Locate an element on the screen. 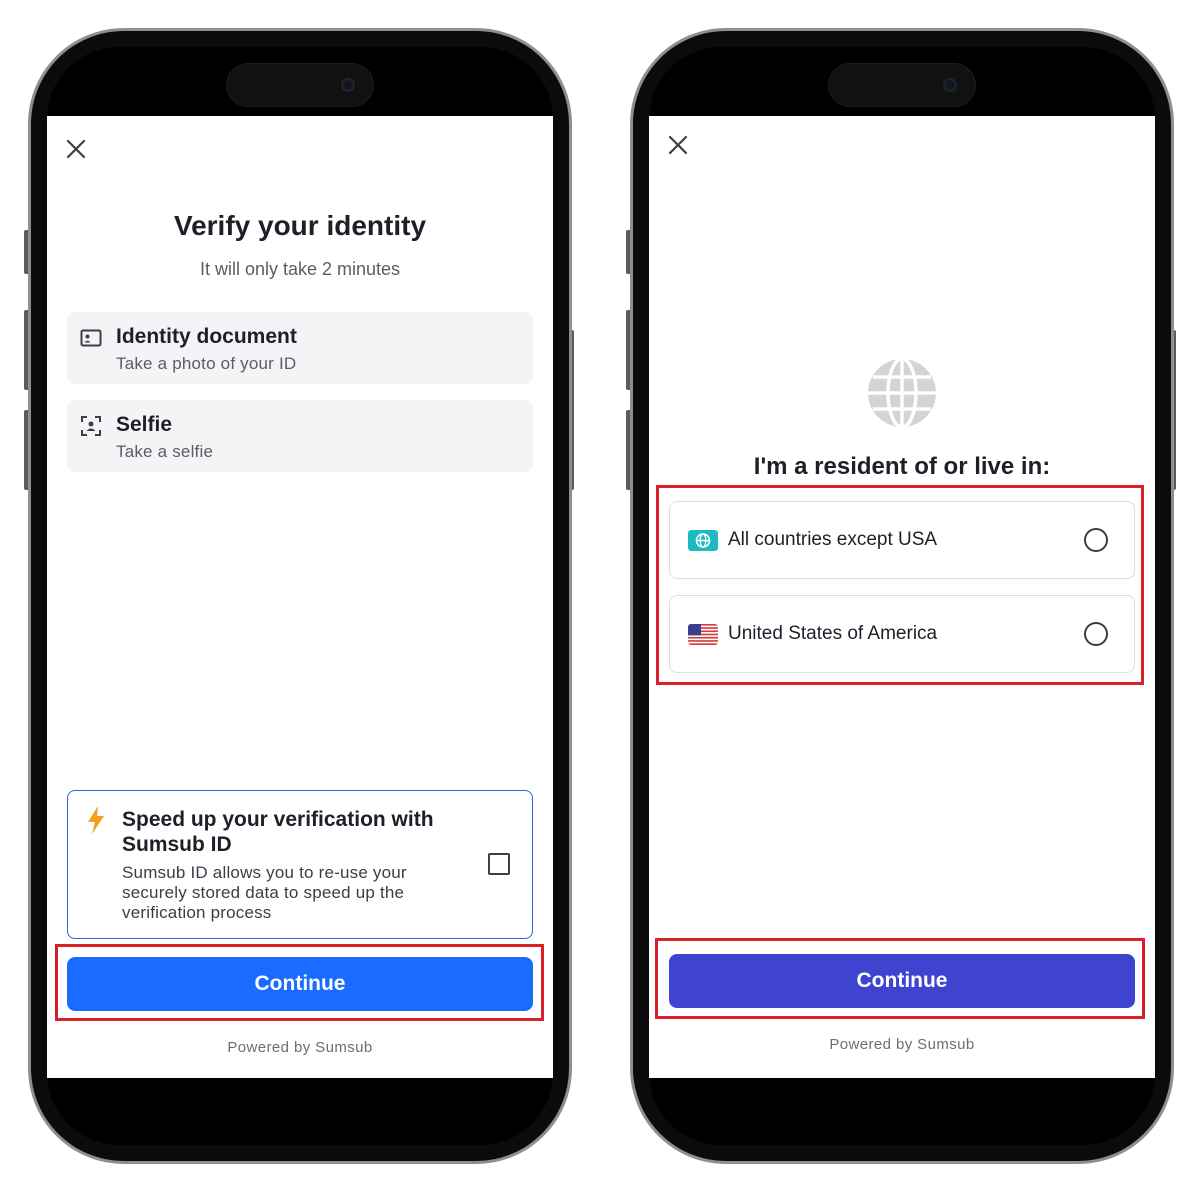  option-all-countries-except-usa: All countries except USA is located at coordinates (902, 540).